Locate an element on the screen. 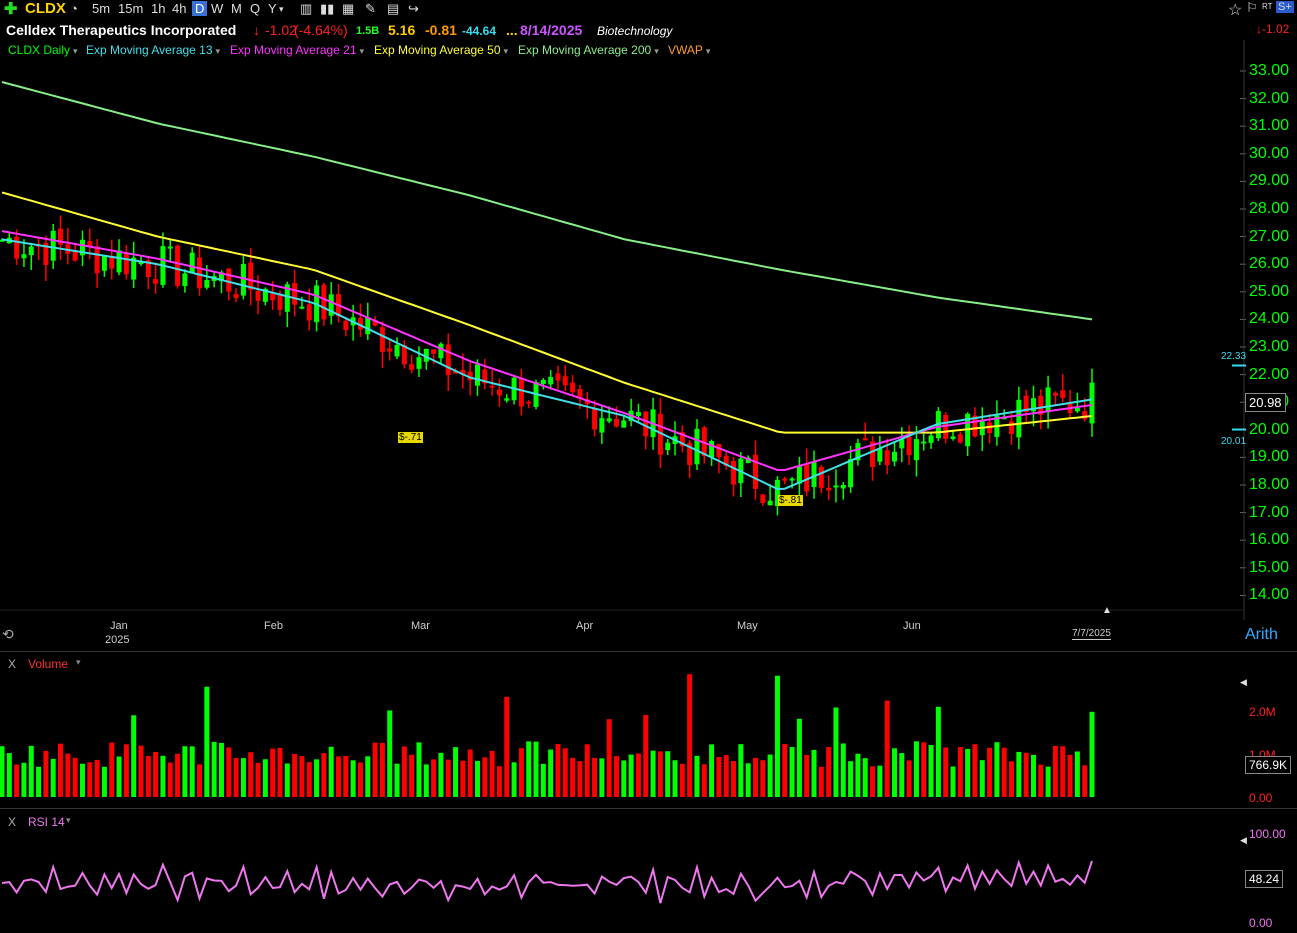 The image size is (1297, 933). volume-label: Volume is located at coordinates (48, 664).